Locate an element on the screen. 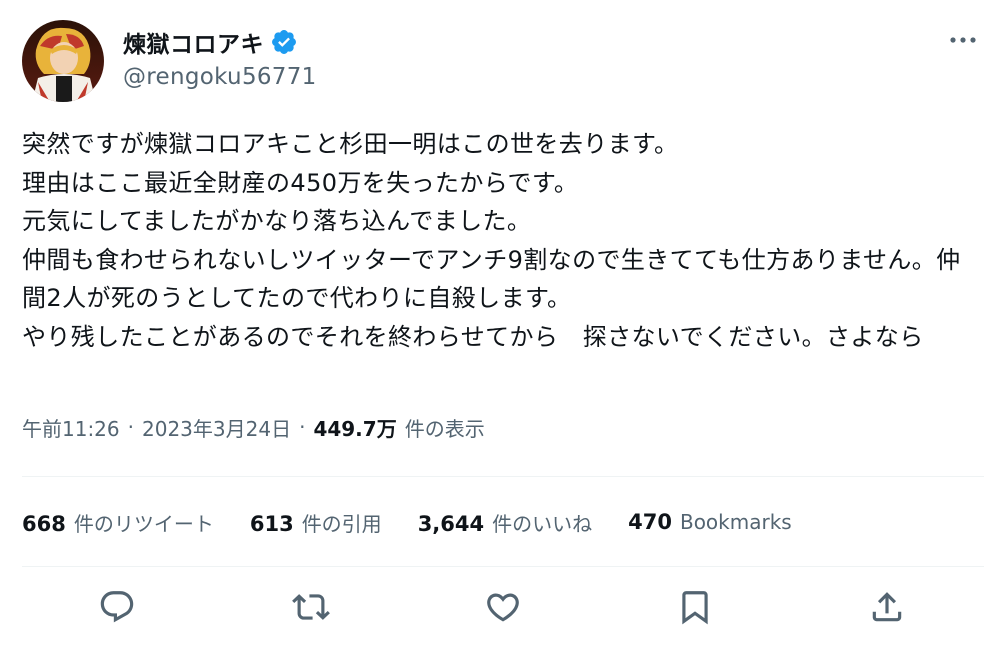  bookmarks-stat: 470 Bookmarks is located at coordinates (710, 522).